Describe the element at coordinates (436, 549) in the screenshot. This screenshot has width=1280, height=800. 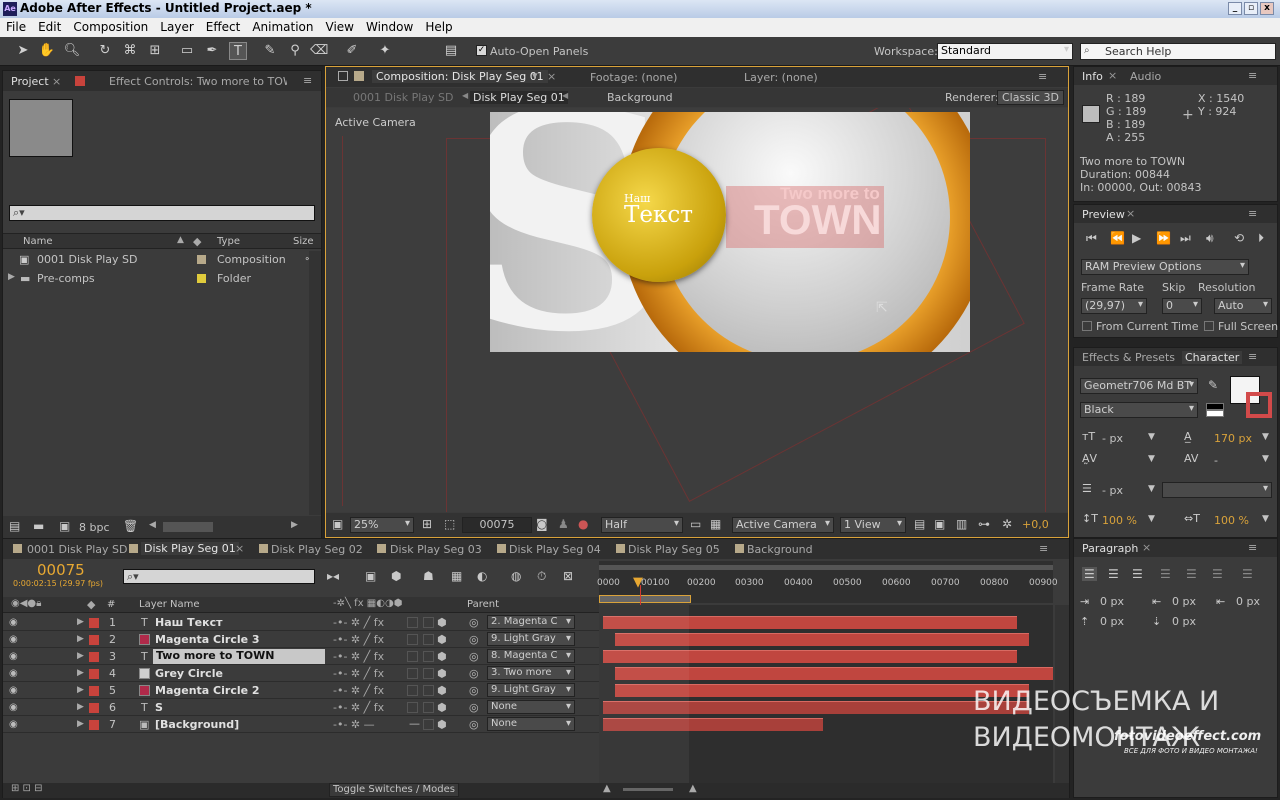
I see `tab-timeline-comp: Disk Play Seg 03` at that location.